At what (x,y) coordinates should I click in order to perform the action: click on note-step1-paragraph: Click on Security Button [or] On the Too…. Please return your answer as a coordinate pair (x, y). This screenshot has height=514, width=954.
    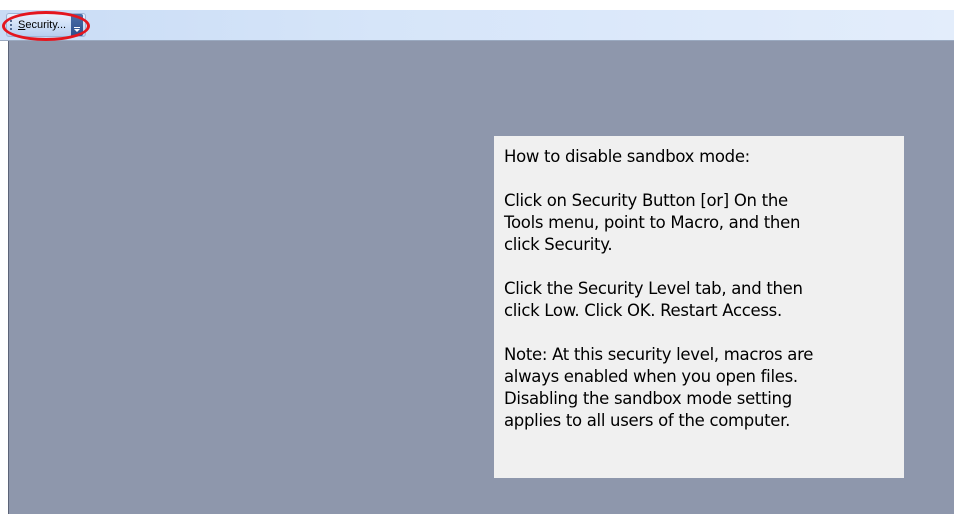
    Looking at the image, I should click on (699, 223).